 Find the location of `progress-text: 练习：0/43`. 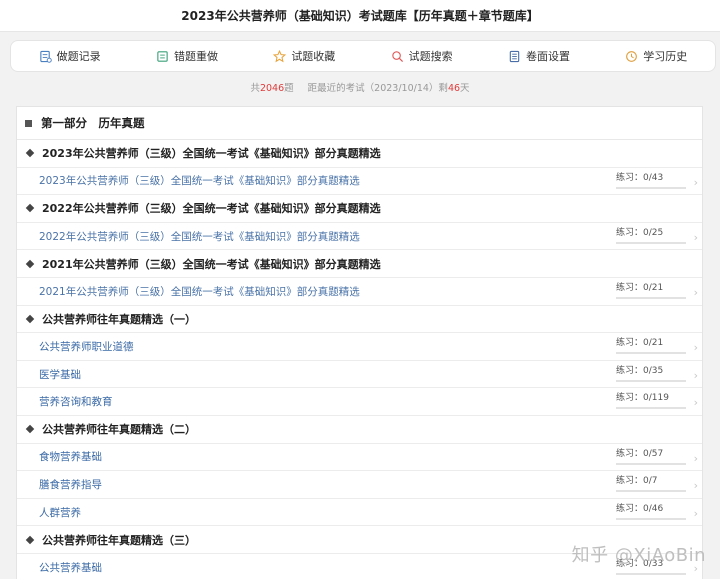

progress-text: 练习：0/43 is located at coordinates (640, 177).